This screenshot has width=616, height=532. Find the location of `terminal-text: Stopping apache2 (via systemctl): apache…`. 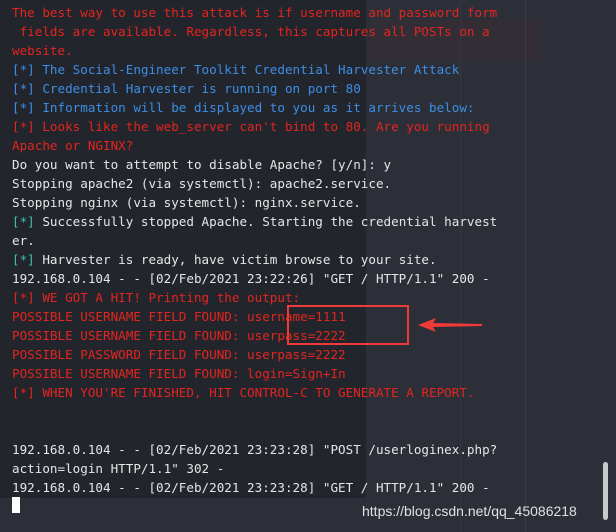

terminal-text: Stopping apache2 (via systemctl): apache… is located at coordinates (202, 183).